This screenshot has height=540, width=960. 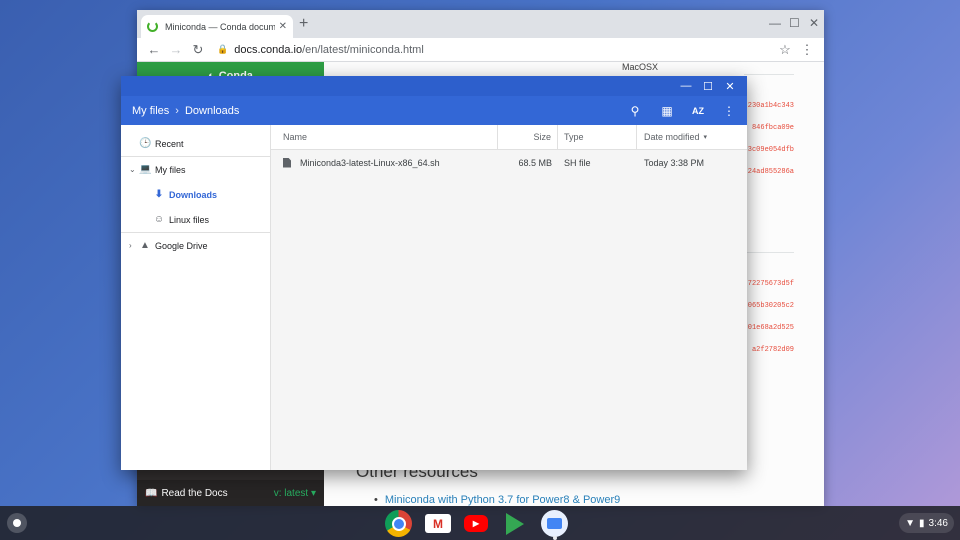 What do you see at coordinates (150, 111) in the screenshot?
I see `breadcrumb-my-files: My files` at bounding box center [150, 111].